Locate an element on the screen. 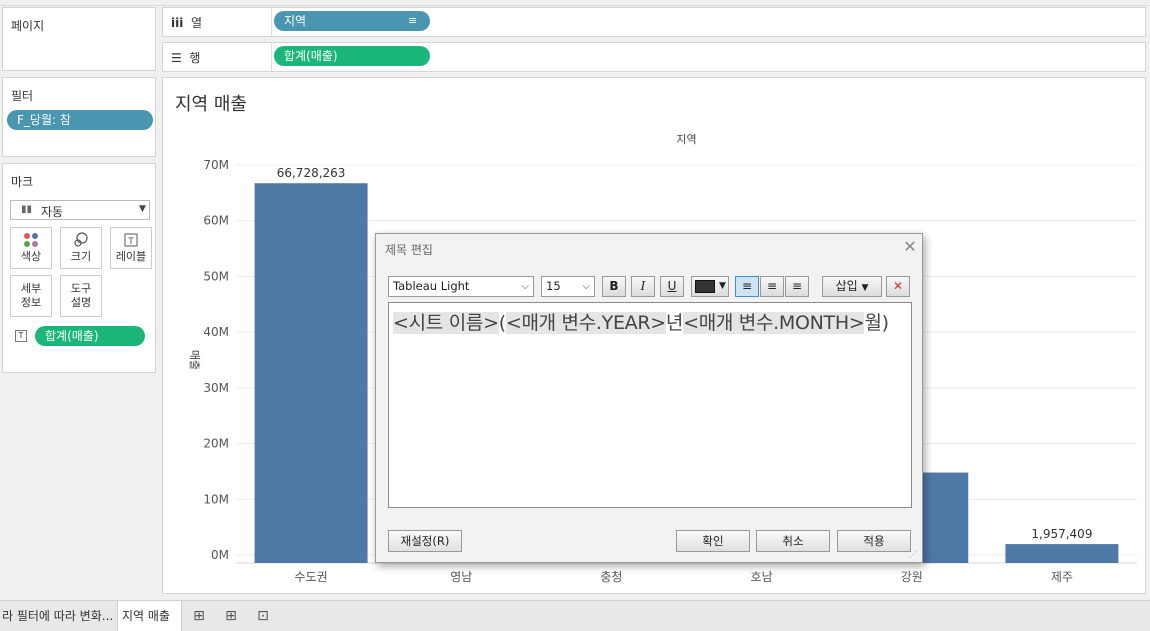  y-tick-label: 50M is located at coordinates (216, 276).